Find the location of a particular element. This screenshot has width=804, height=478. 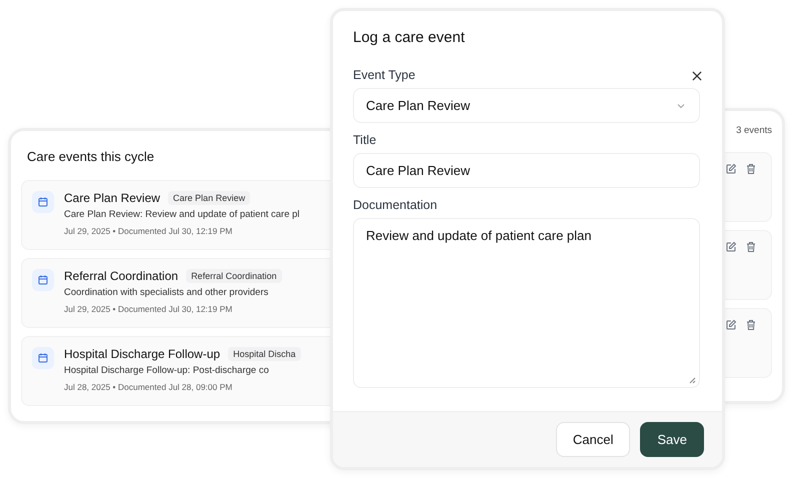

close-icon is located at coordinates (697, 76).